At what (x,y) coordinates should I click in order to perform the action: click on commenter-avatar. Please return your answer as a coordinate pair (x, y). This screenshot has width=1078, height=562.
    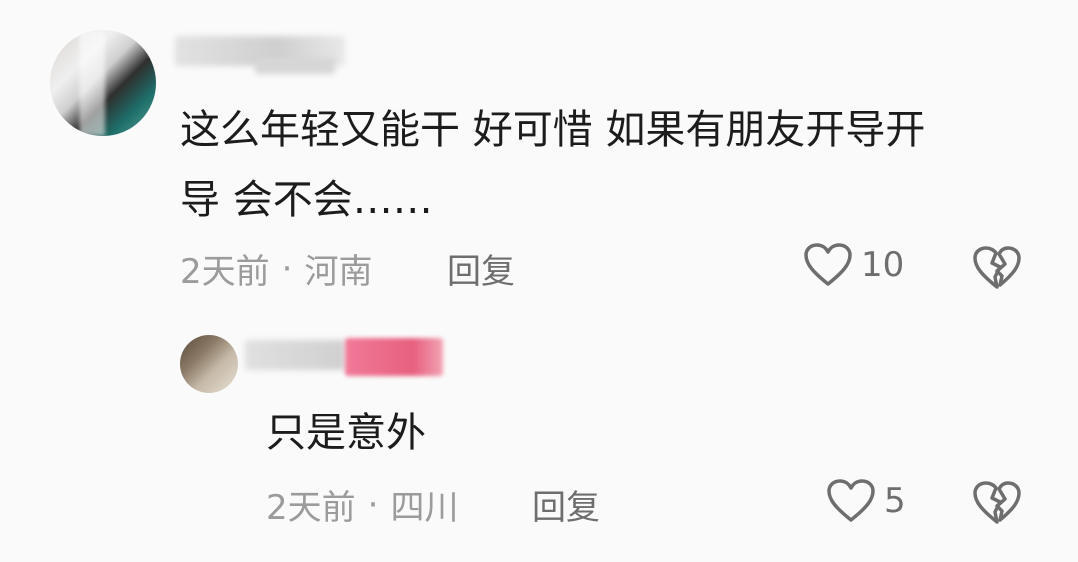
    Looking at the image, I should click on (103, 83).